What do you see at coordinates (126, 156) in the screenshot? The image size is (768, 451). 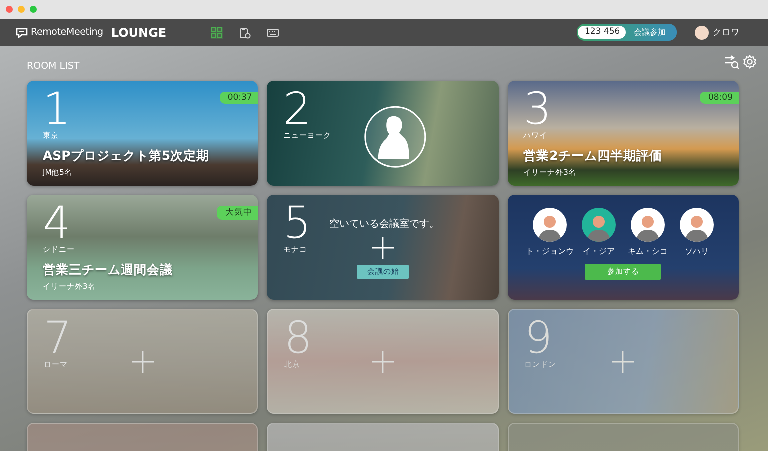 I see `meeting-title: ASPプロジェクト第5次定期` at bounding box center [126, 156].